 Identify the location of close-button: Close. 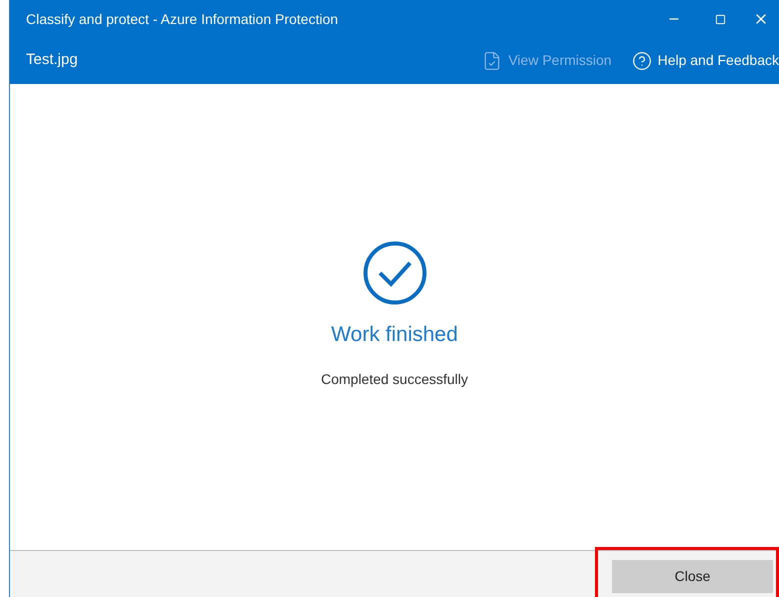
(692, 576).